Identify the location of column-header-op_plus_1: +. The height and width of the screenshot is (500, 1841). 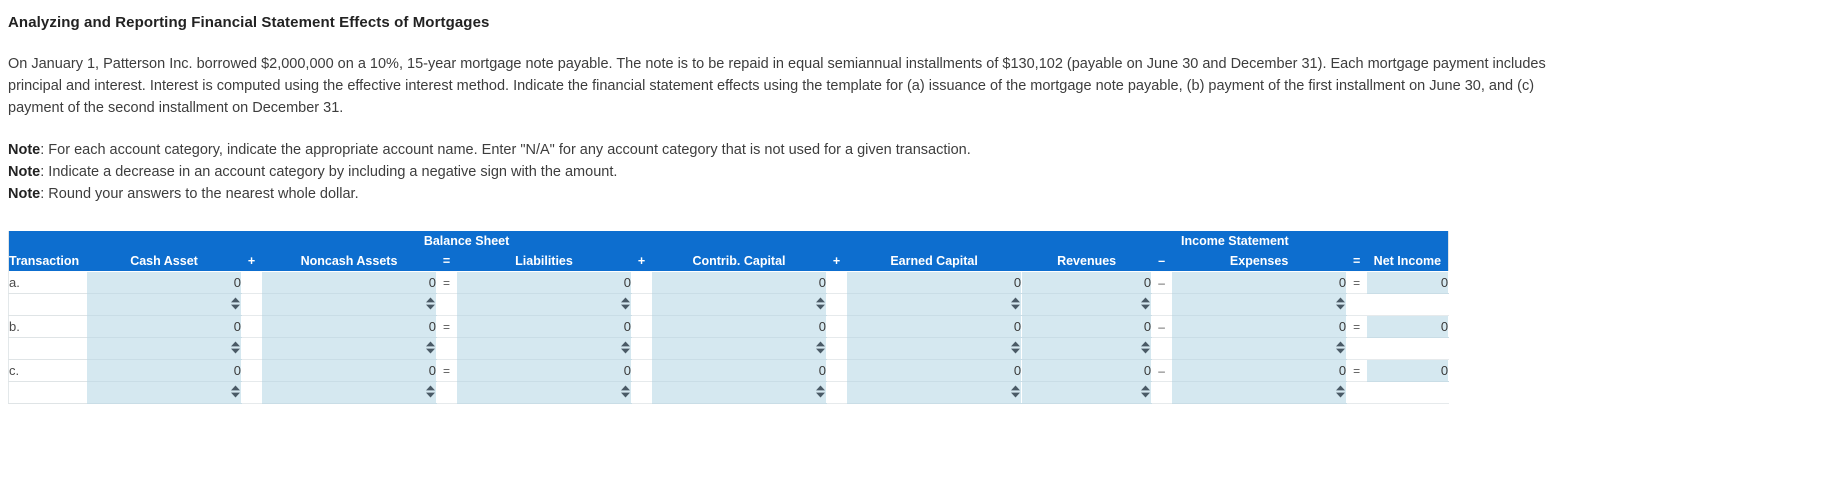
(251, 261).